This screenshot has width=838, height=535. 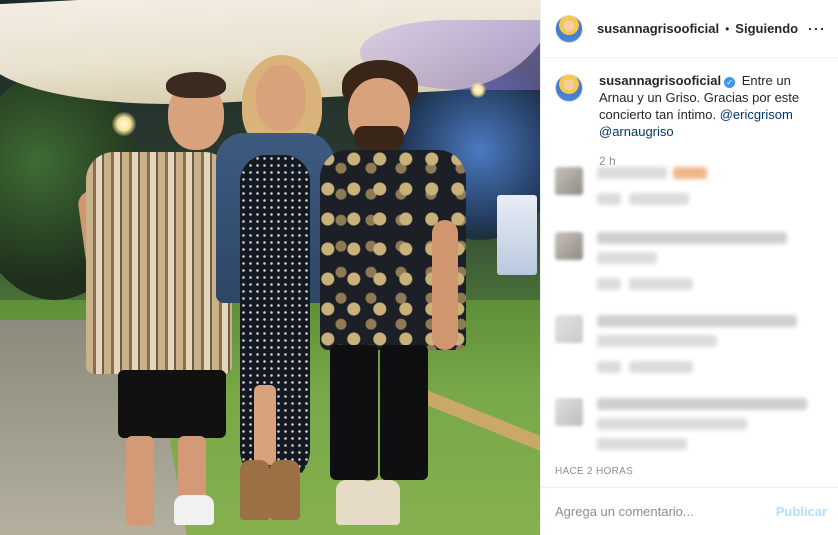 What do you see at coordinates (756, 114) in the screenshot?
I see `mention-link: @ericgrisom` at bounding box center [756, 114].